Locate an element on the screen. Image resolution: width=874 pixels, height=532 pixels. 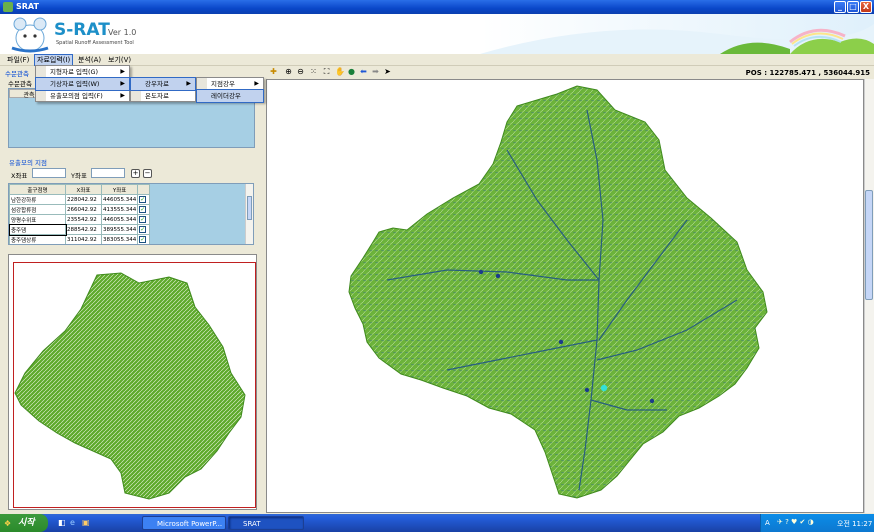
outlet-header-row: 출구점명 X좌표 Y좌표 is located at coordinates (80, 189).